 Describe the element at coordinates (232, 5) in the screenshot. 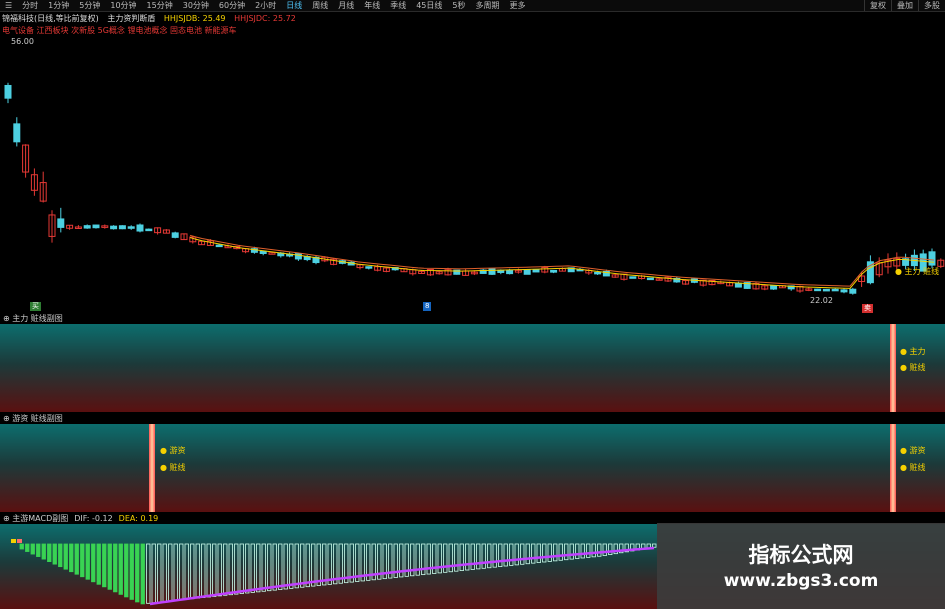

I see `period-tab: 60分钟` at that location.